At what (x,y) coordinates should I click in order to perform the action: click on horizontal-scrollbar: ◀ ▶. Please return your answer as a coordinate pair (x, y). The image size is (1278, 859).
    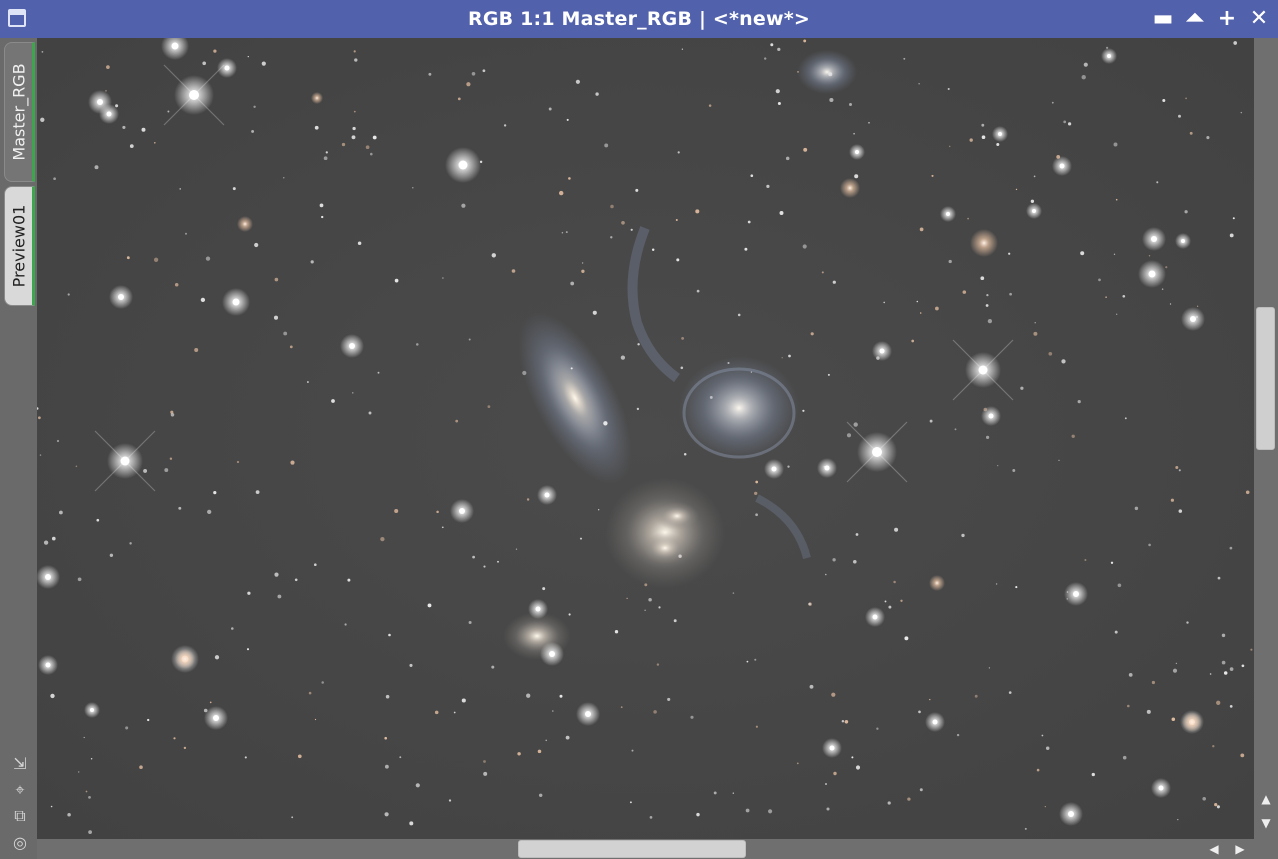
    Looking at the image, I should click on (657, 849).